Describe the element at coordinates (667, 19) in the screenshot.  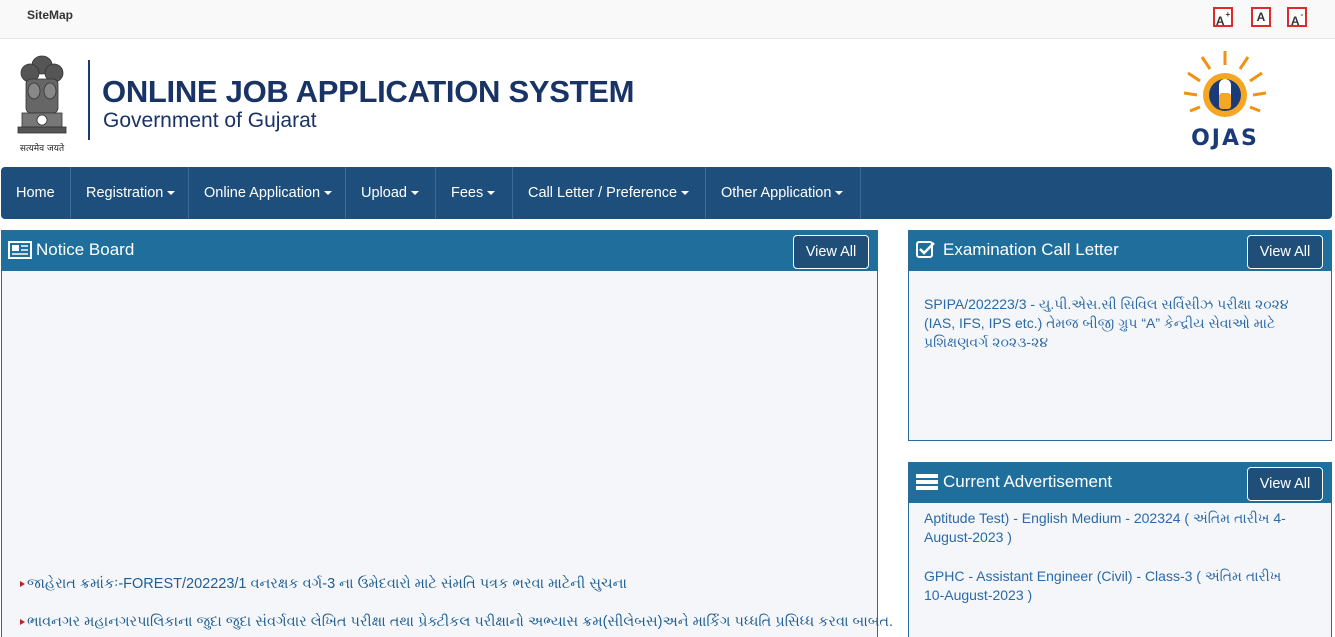
I see `top-utility-bar: SiteMap A+ A A-` at that location.